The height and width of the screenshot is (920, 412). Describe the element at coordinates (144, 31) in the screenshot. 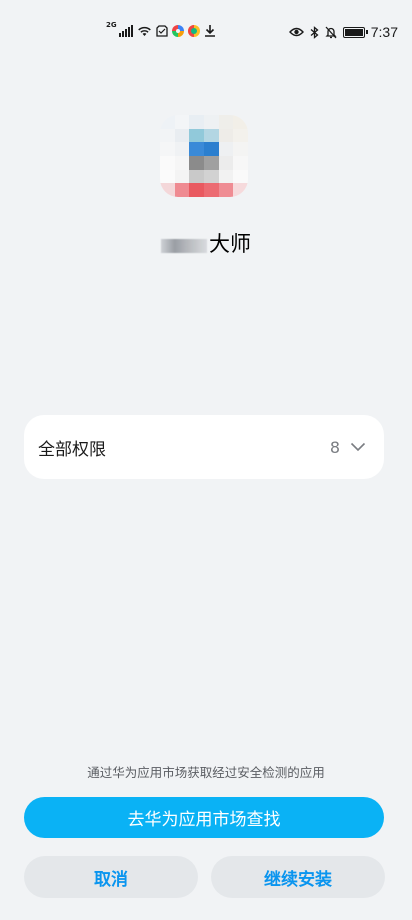

I see `wifi-icon` at that location.